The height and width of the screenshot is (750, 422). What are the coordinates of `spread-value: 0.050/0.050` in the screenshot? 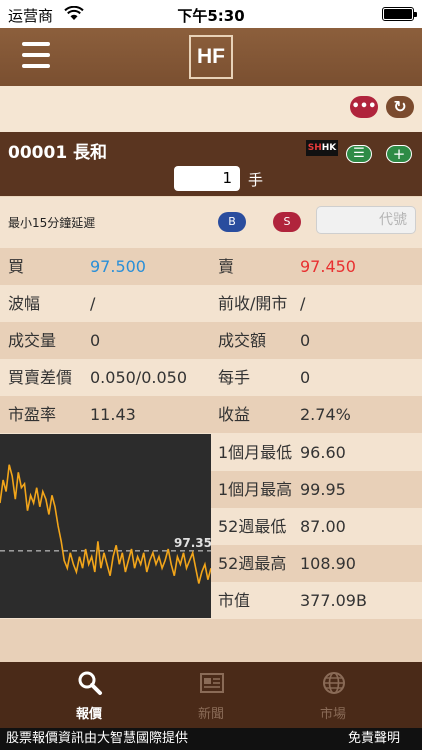 It's located at (138, 377).